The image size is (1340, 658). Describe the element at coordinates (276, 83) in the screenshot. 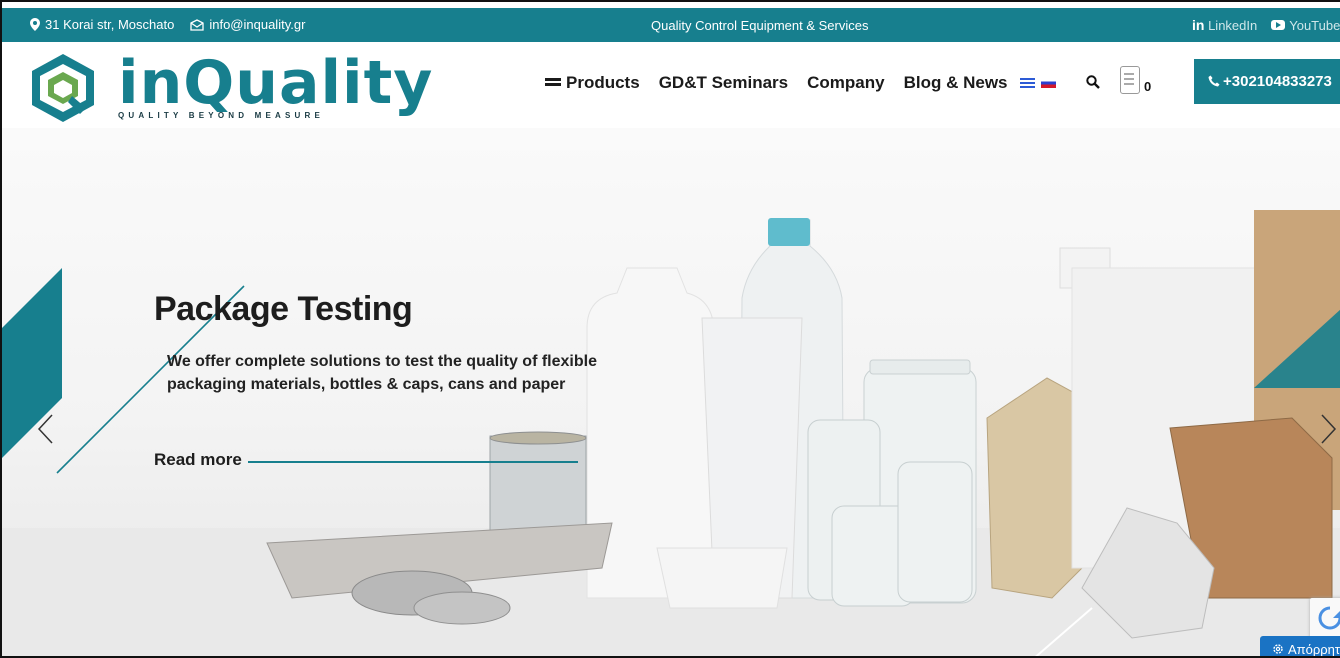

I see `logo-wordmark: inQuality` at that location.